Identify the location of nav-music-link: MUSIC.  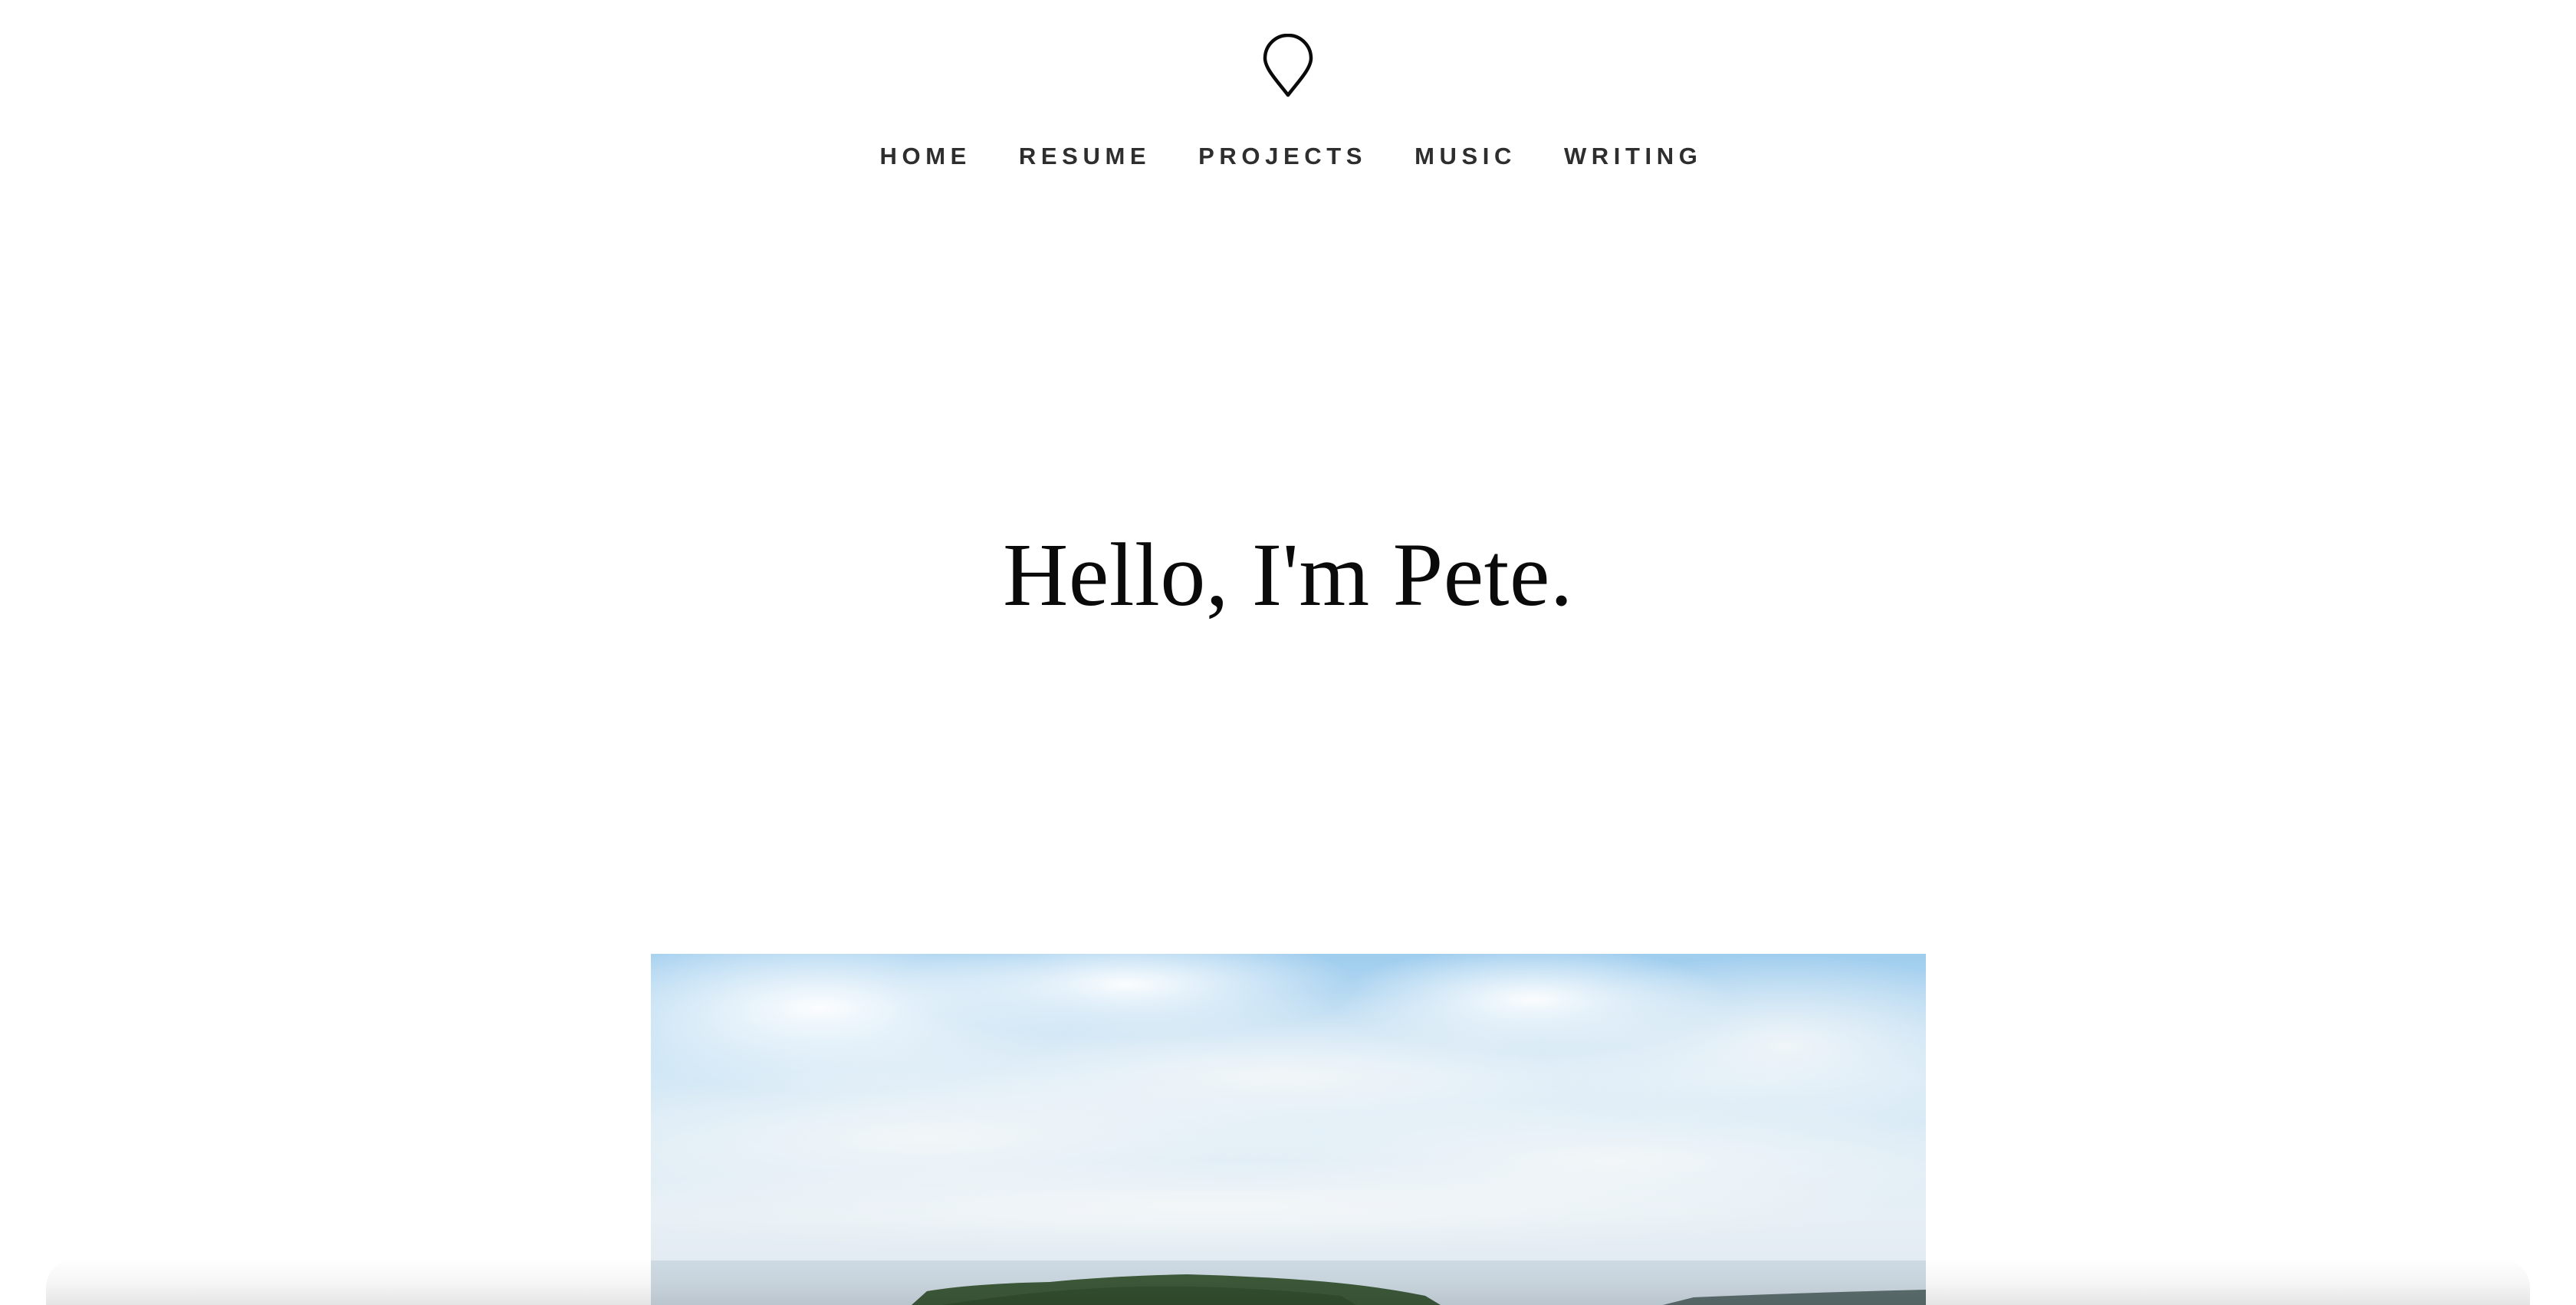
(1465, 156).